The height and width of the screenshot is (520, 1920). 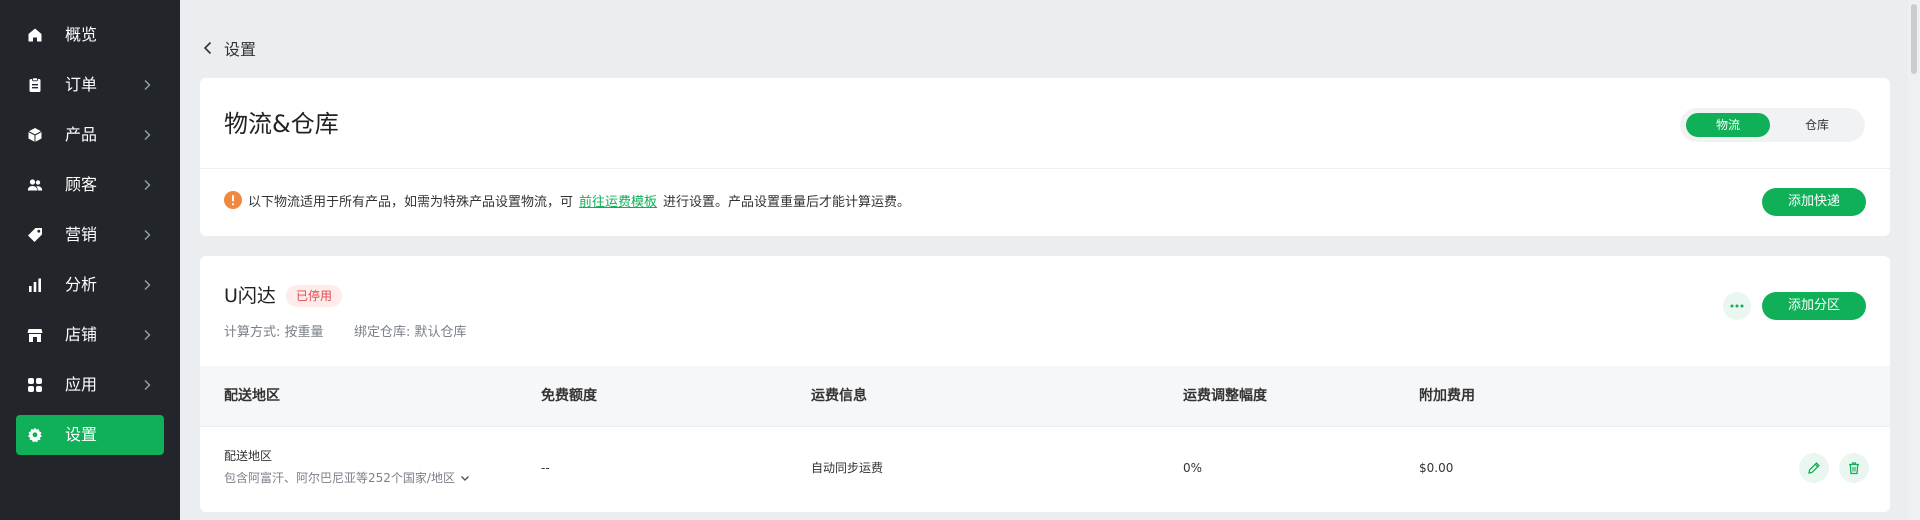 What do you see at coordinates (569, 396) in the screenshot?
I see `column-header: 免费额度` at bounding box center [569, 396].